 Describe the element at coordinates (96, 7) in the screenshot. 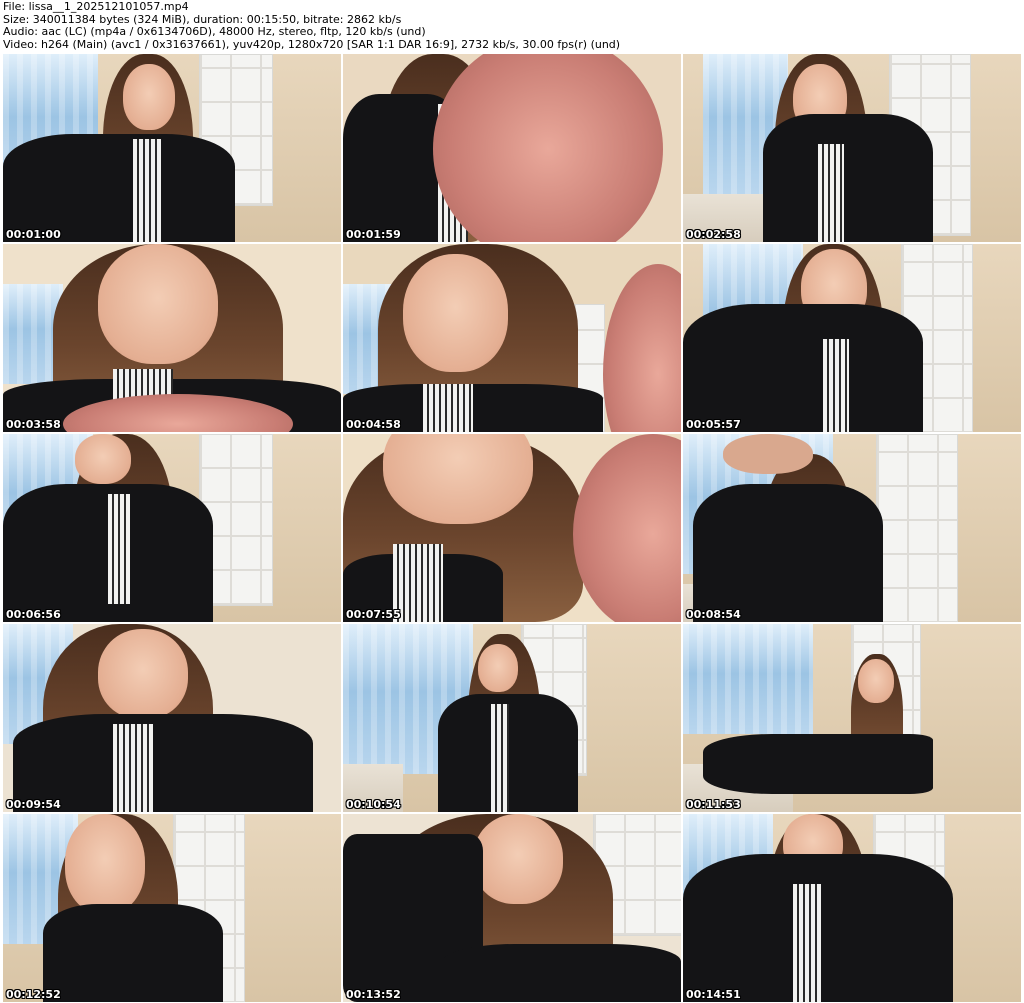

I see `file-name-line: File: lissa__1_202512101057.mp4` at that location.